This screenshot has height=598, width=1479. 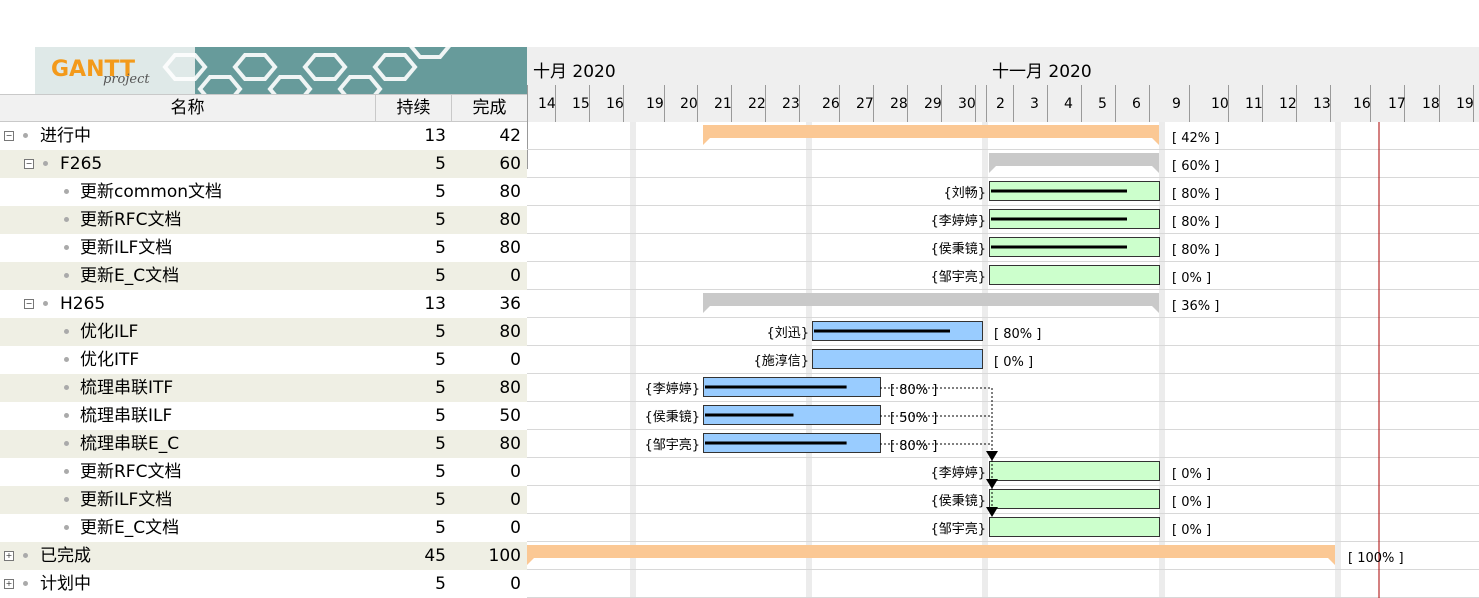 What do you see at coordinates (65, 584) in the screenshot?
I see `task-name: 计划中` at bounding box center [65, 584].